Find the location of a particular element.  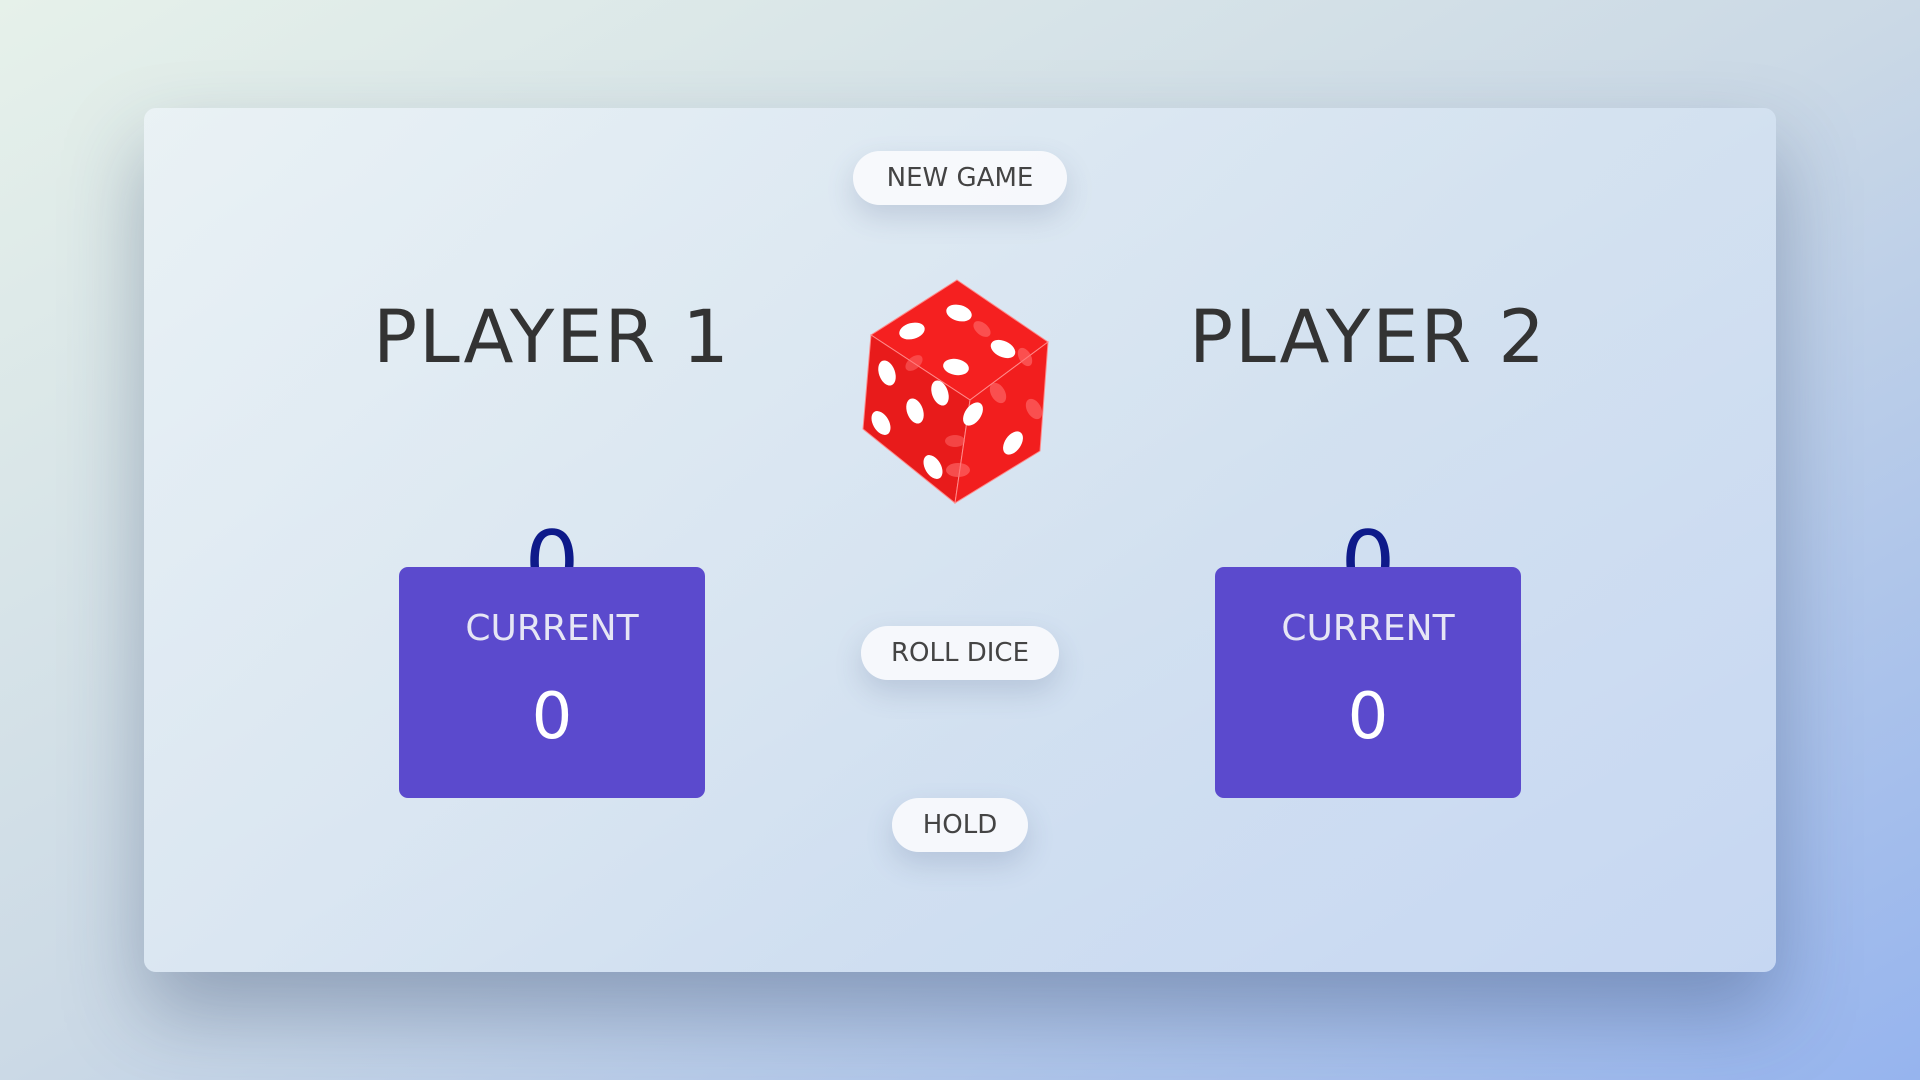

player-2-current-score: 0 is located at coordinates (1368, 717).